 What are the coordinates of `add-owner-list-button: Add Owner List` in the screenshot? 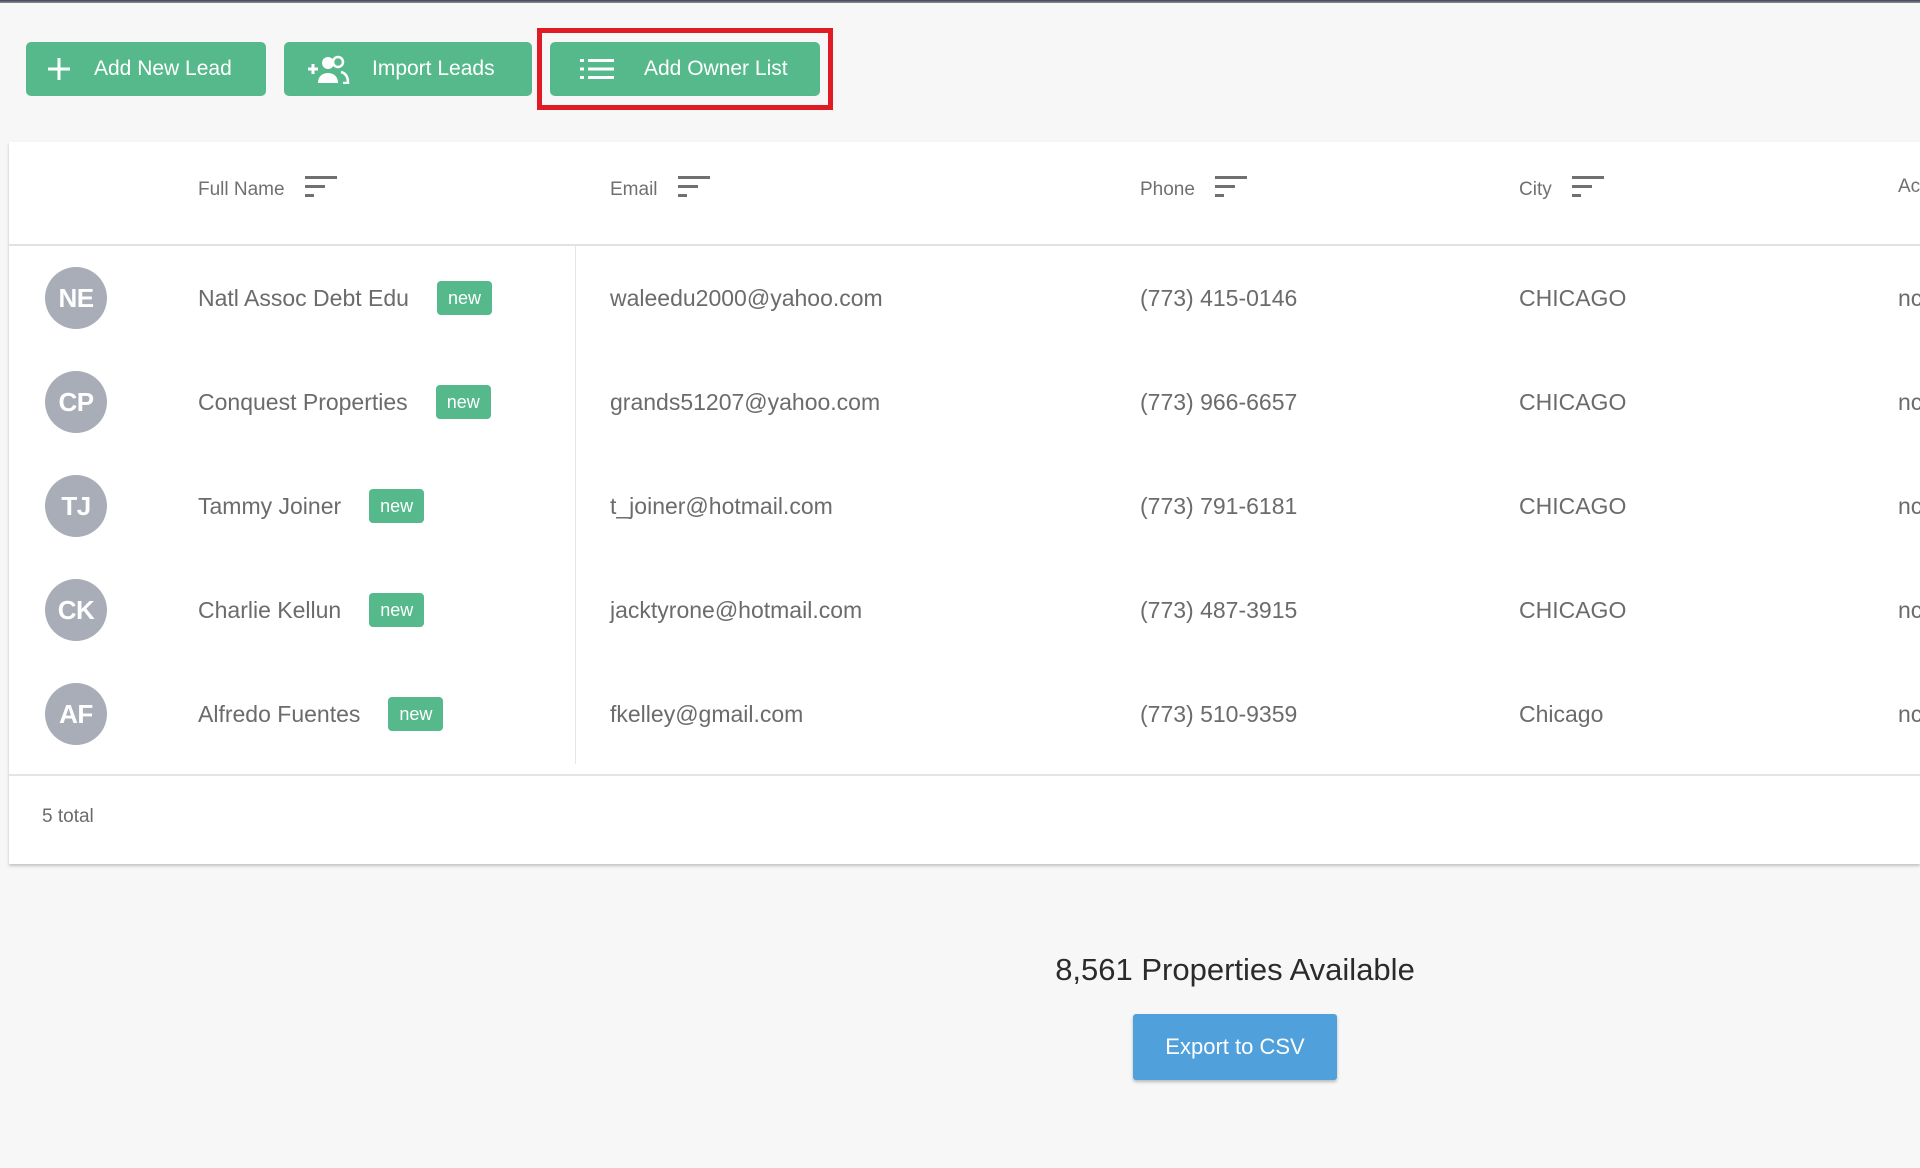 It's located at (685, 69).